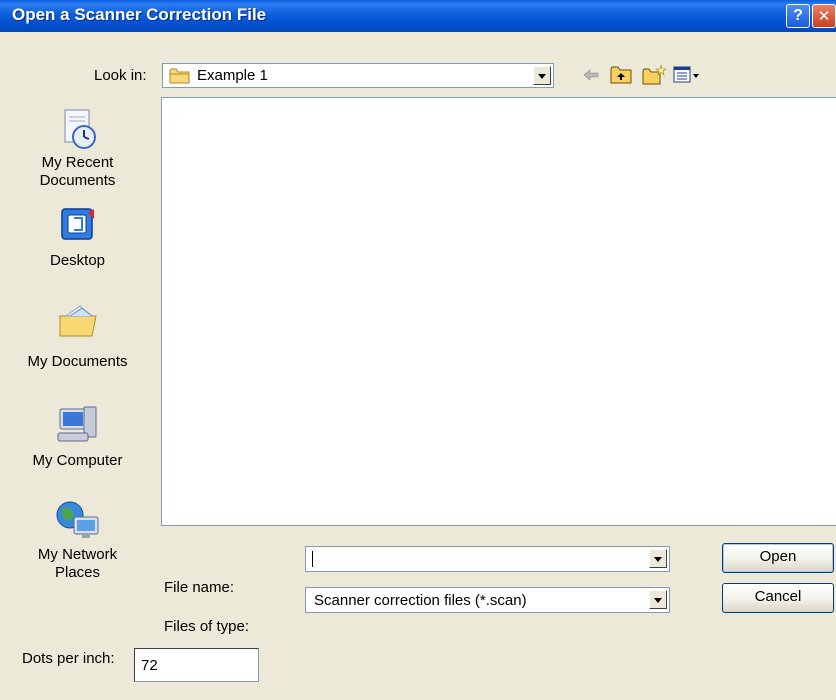  What do you see at coordinates (199, 587) in the screenshot?
I see `file-name-label: File name:` at bounding box center [199, 587].